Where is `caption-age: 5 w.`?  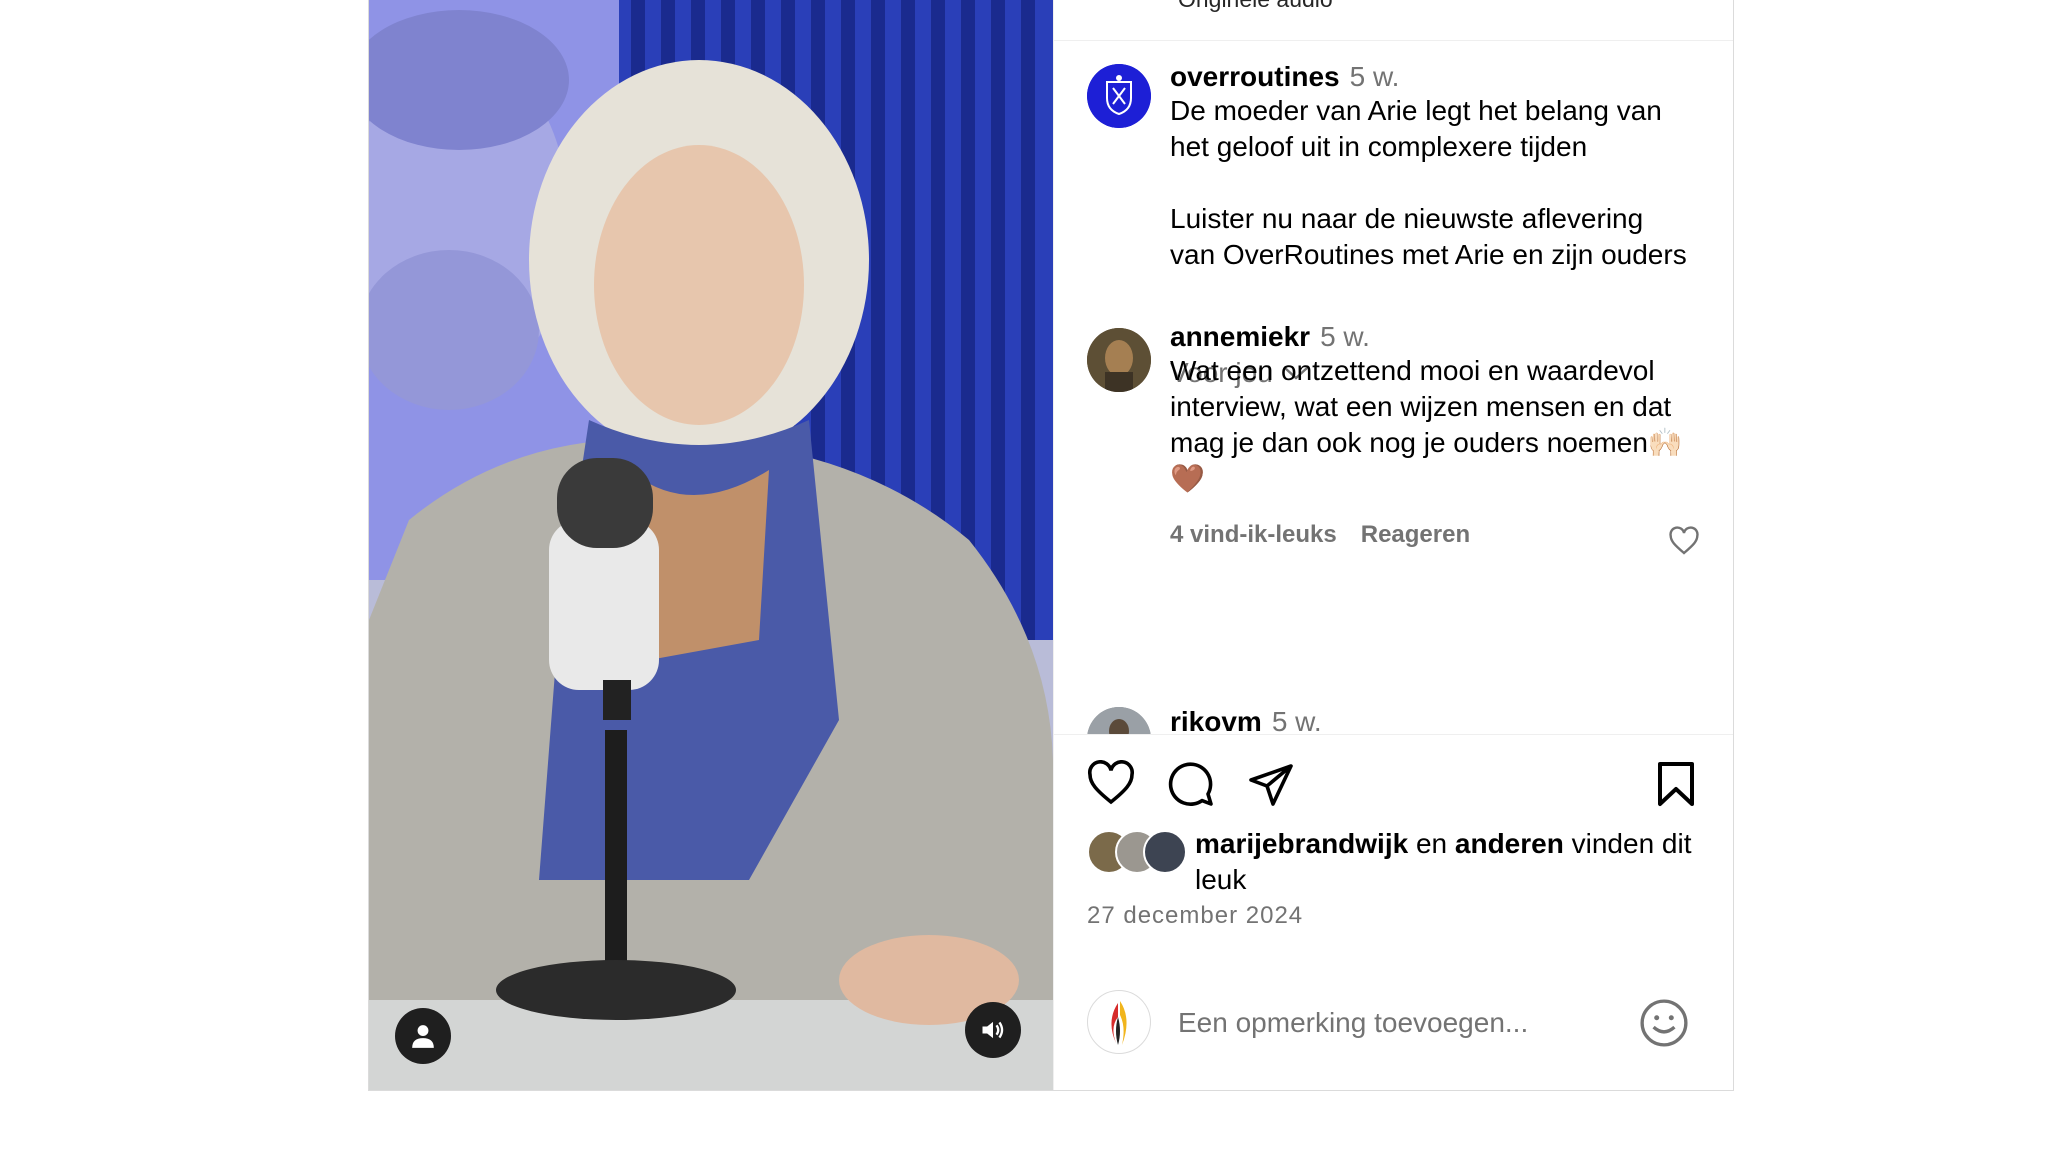
caption-age: 5 w. is located at coordinates (1374, 76).